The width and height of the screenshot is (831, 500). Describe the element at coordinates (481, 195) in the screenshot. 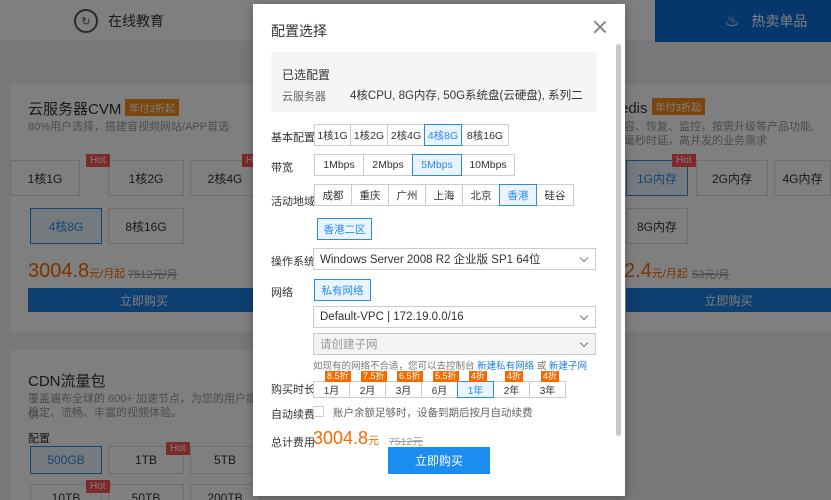

I see `region-option: 北京` at that location.